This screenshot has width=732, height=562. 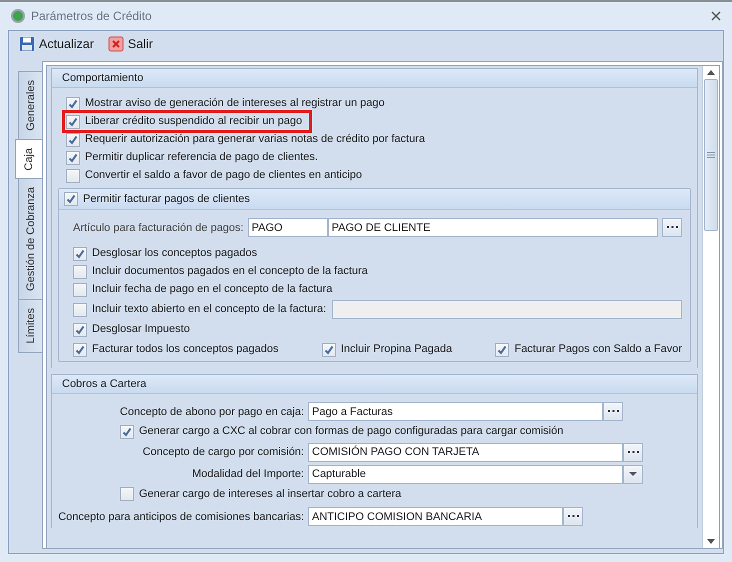 I want to click on checkbox-label: Facturar todos los conceptos pagados, so click(x=185, y=349).